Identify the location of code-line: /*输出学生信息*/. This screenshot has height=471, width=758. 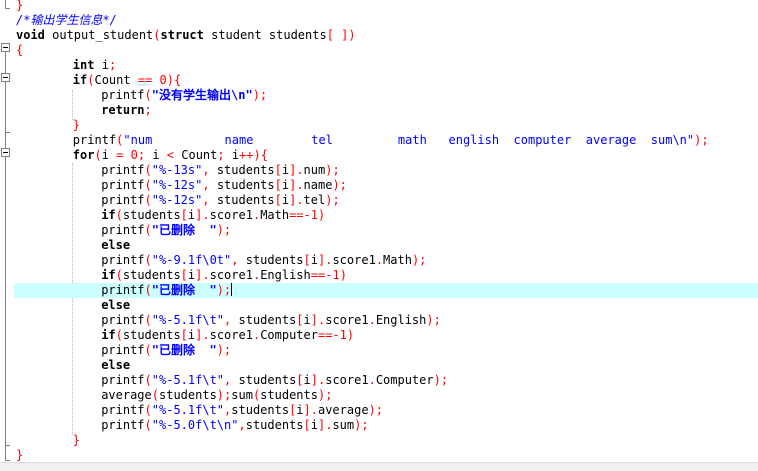
(387, 20).